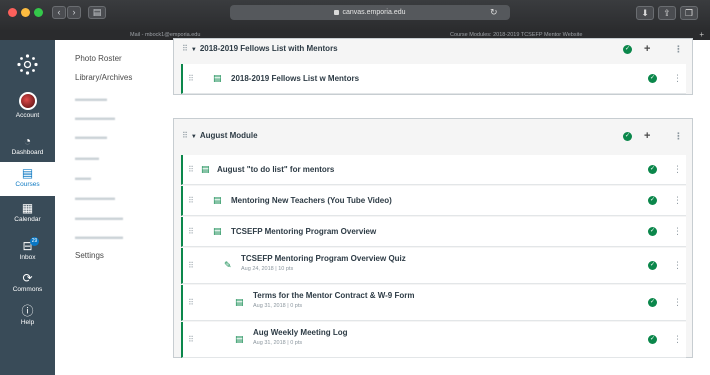 Image resolution: width=710 pixels, height=375 pixels. What do you see at coordinates (87, 157) in the screenshot?
I see `course-nav-hidden-item: ▬▬▬` at bounding box center [87, 157].